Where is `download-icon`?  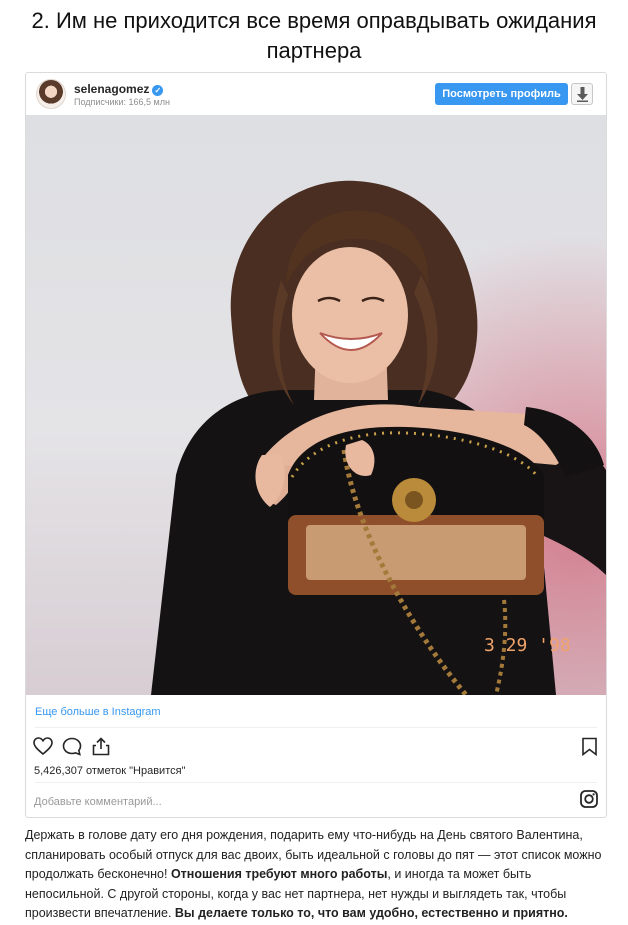
download-icon is located at coordinates (582, 94).